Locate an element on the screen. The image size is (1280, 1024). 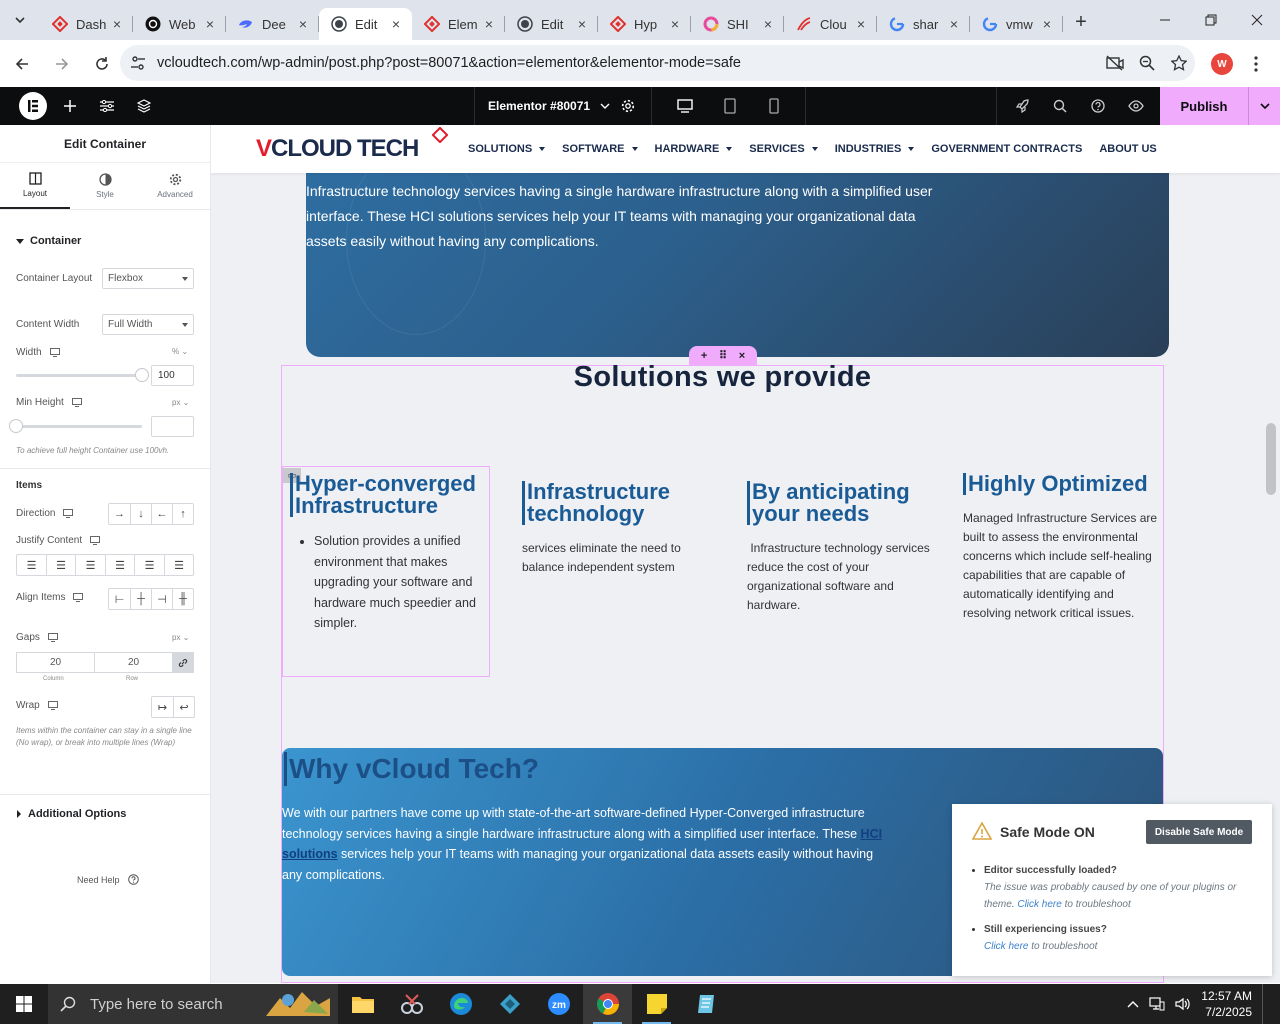
finder-button is located at coordinates (1060, 106).